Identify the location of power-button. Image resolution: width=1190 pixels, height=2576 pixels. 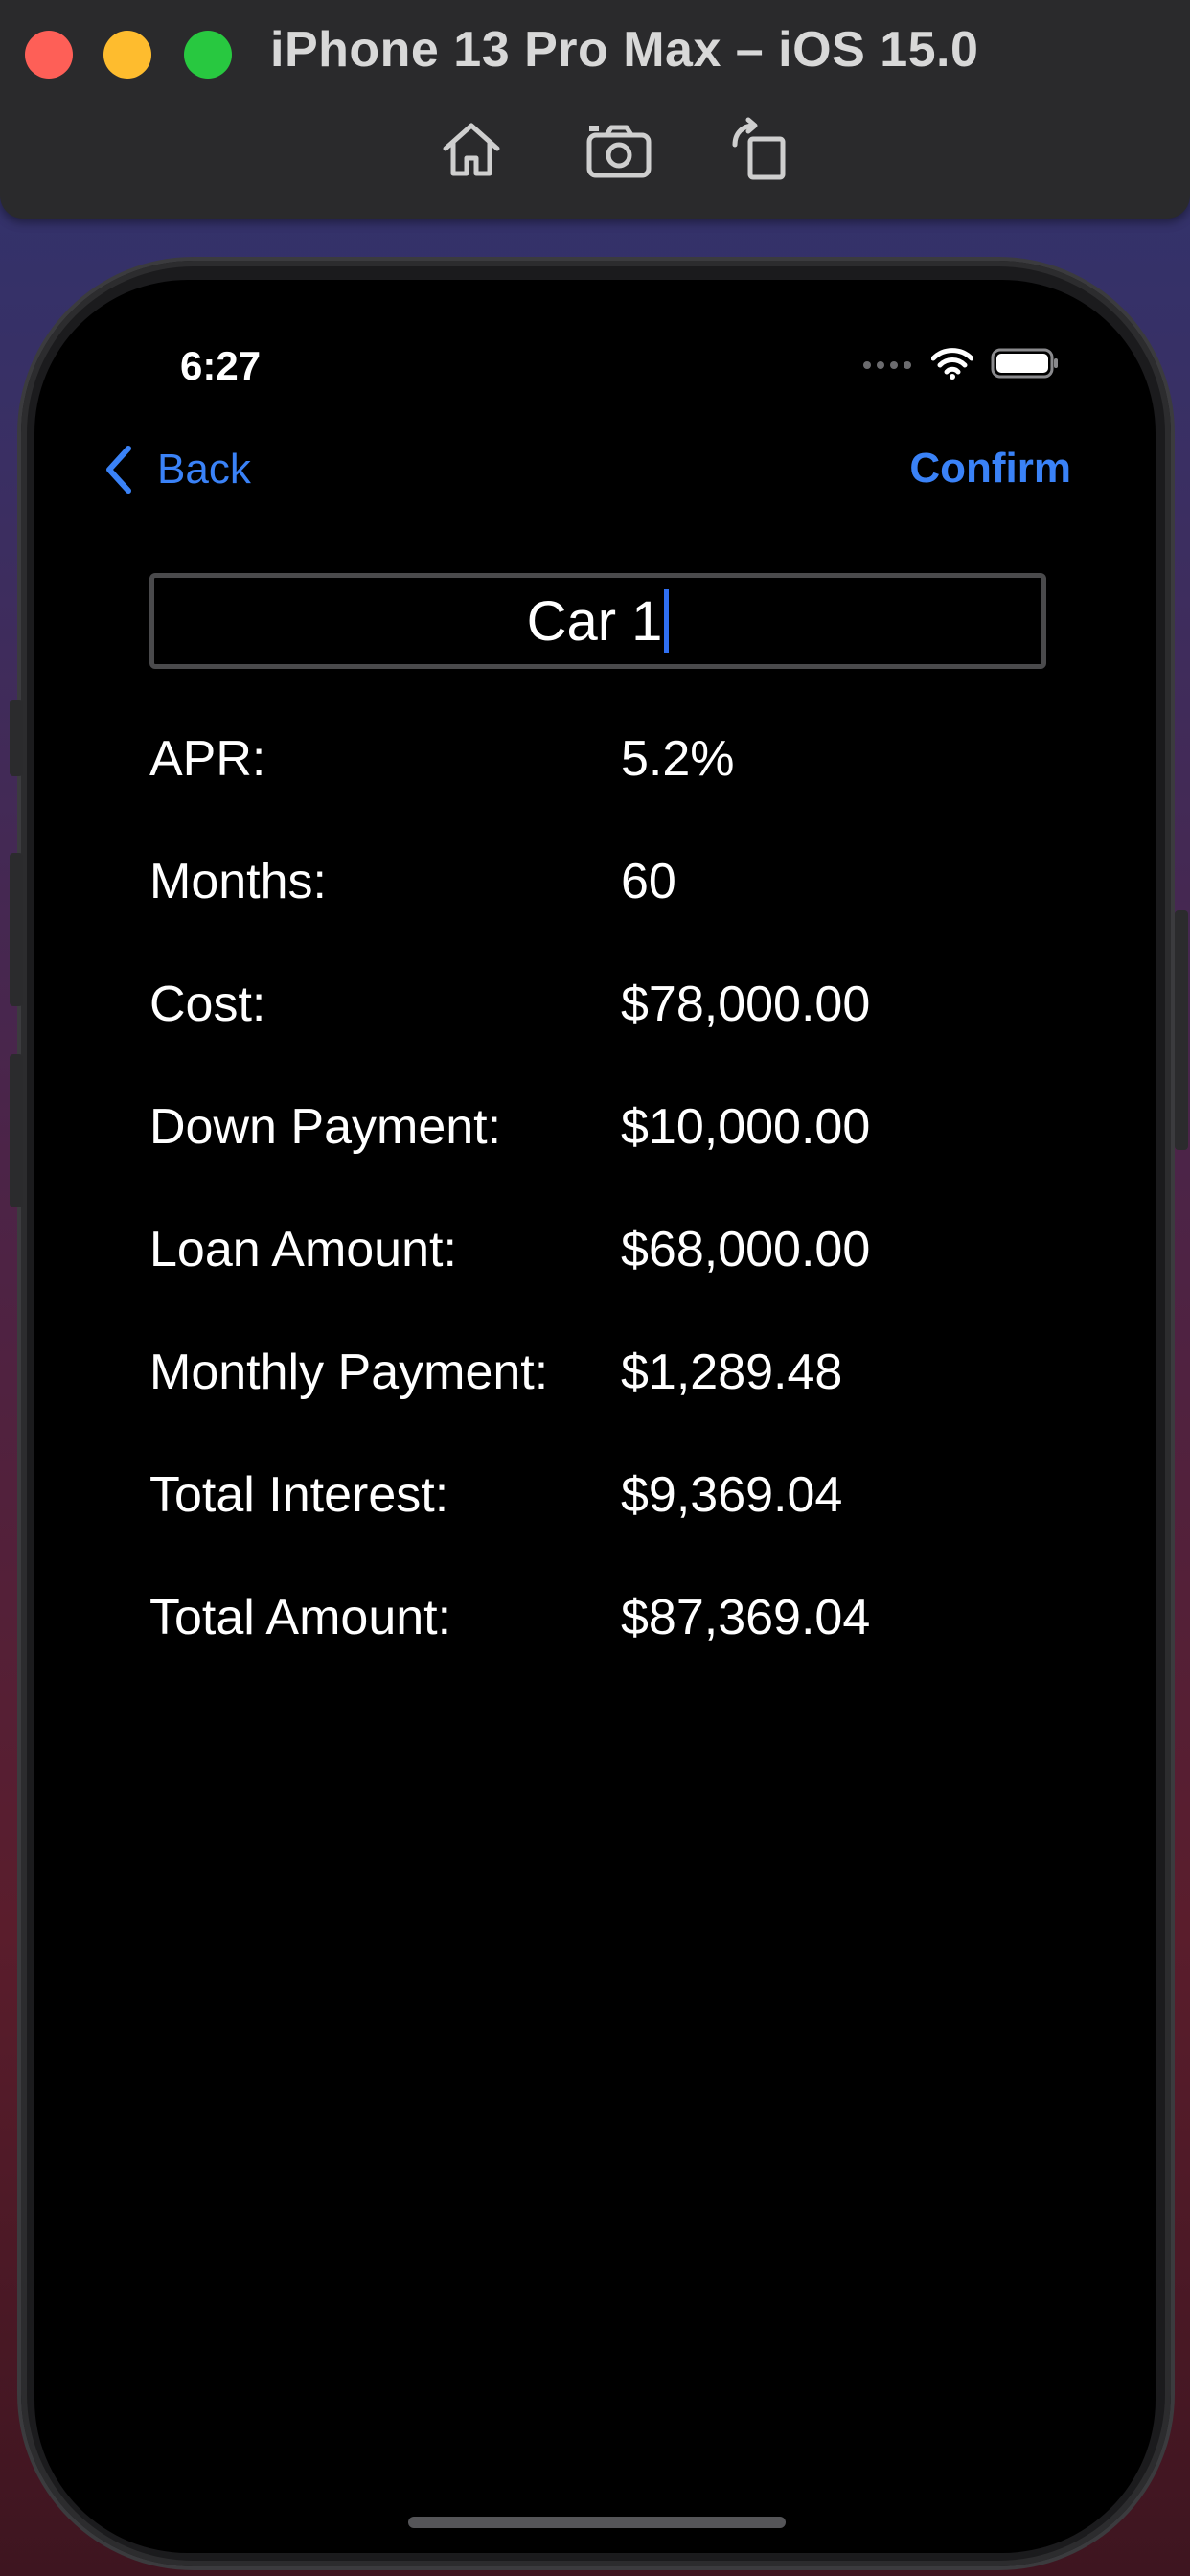
(1182, 1030).